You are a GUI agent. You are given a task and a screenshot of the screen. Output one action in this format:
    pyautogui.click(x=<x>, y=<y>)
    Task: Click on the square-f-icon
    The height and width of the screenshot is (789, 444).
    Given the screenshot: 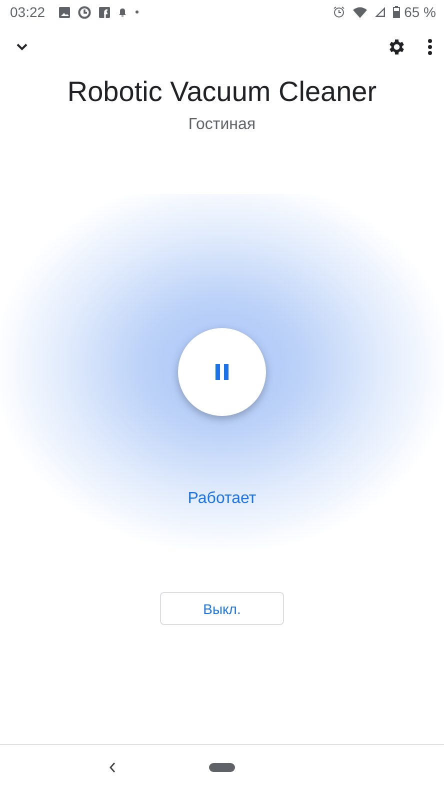 What is the action you would take?
    pyautogui.click(x=104, y=12)
    